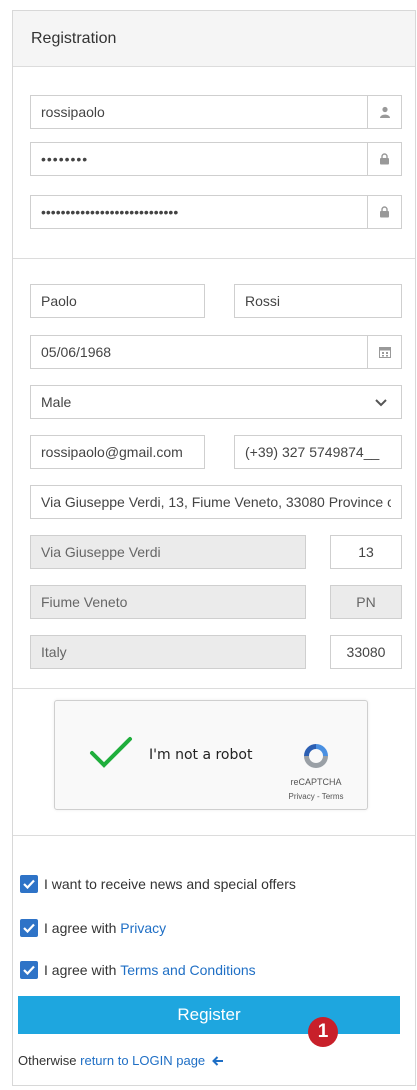 The image size is (417, 1090). What do you see at coordinates (216, 212) in the screenshot?
I see `password-confirm-field: ••••••••••••••••••••••••••••` at bounding box center [216, 212].